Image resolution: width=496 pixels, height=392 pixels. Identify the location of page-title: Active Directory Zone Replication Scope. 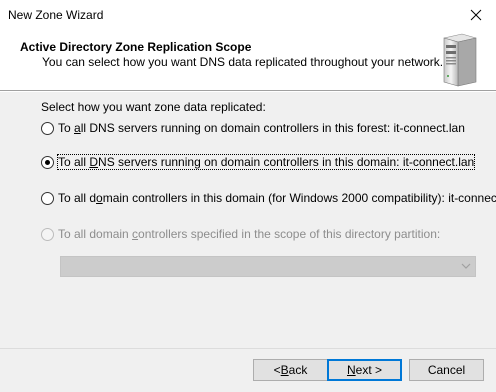
(136, 47).